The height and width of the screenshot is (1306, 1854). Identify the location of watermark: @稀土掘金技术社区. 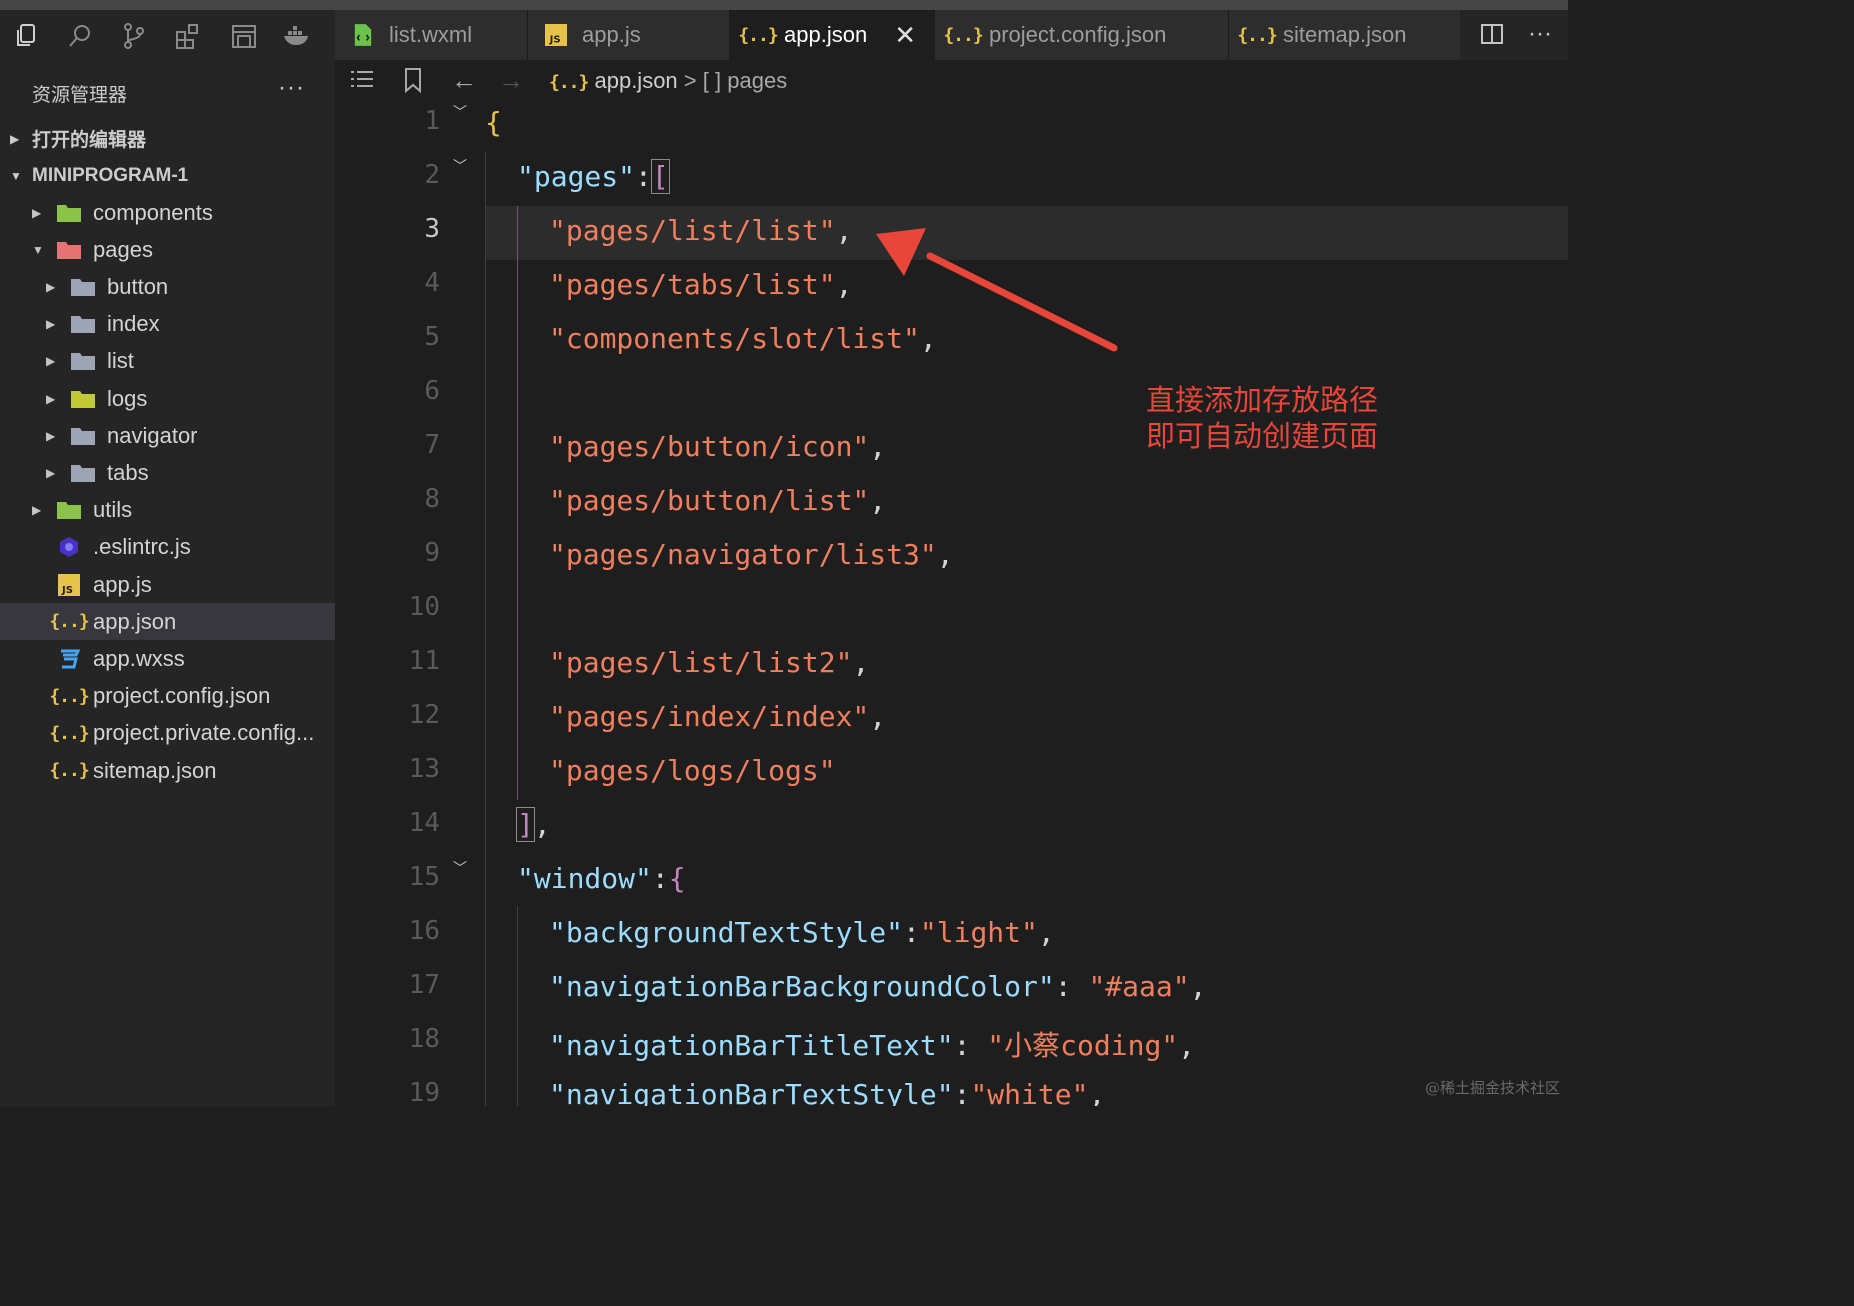
(1492, 1088).